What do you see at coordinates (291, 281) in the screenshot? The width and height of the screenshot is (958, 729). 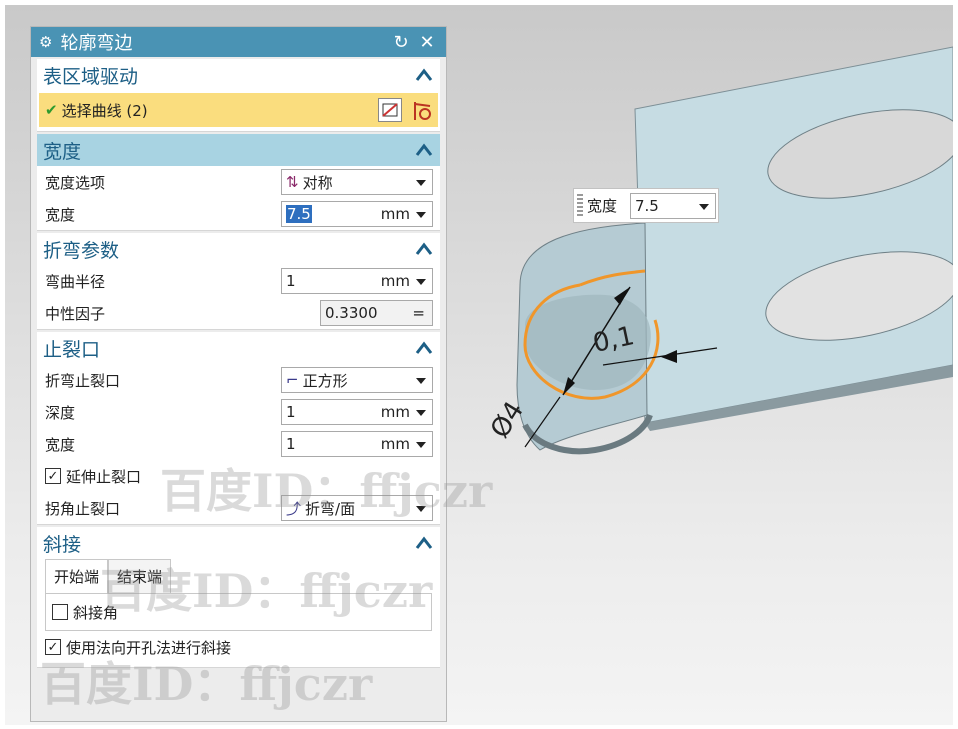 I see `bend-radius-value: 1` at bounding box center [291, 281].